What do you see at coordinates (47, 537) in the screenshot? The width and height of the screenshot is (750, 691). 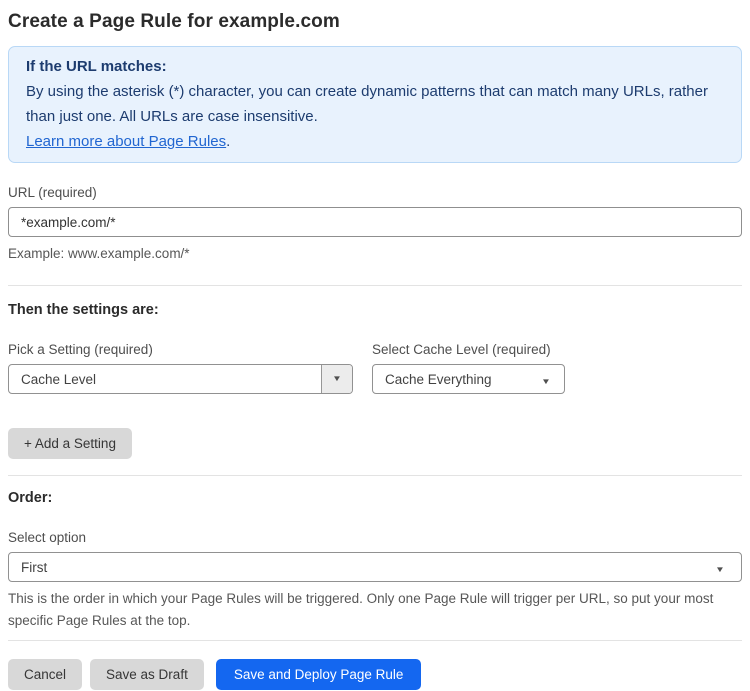 I see `order-select-label: Select option` at bounding box center [47, 537].